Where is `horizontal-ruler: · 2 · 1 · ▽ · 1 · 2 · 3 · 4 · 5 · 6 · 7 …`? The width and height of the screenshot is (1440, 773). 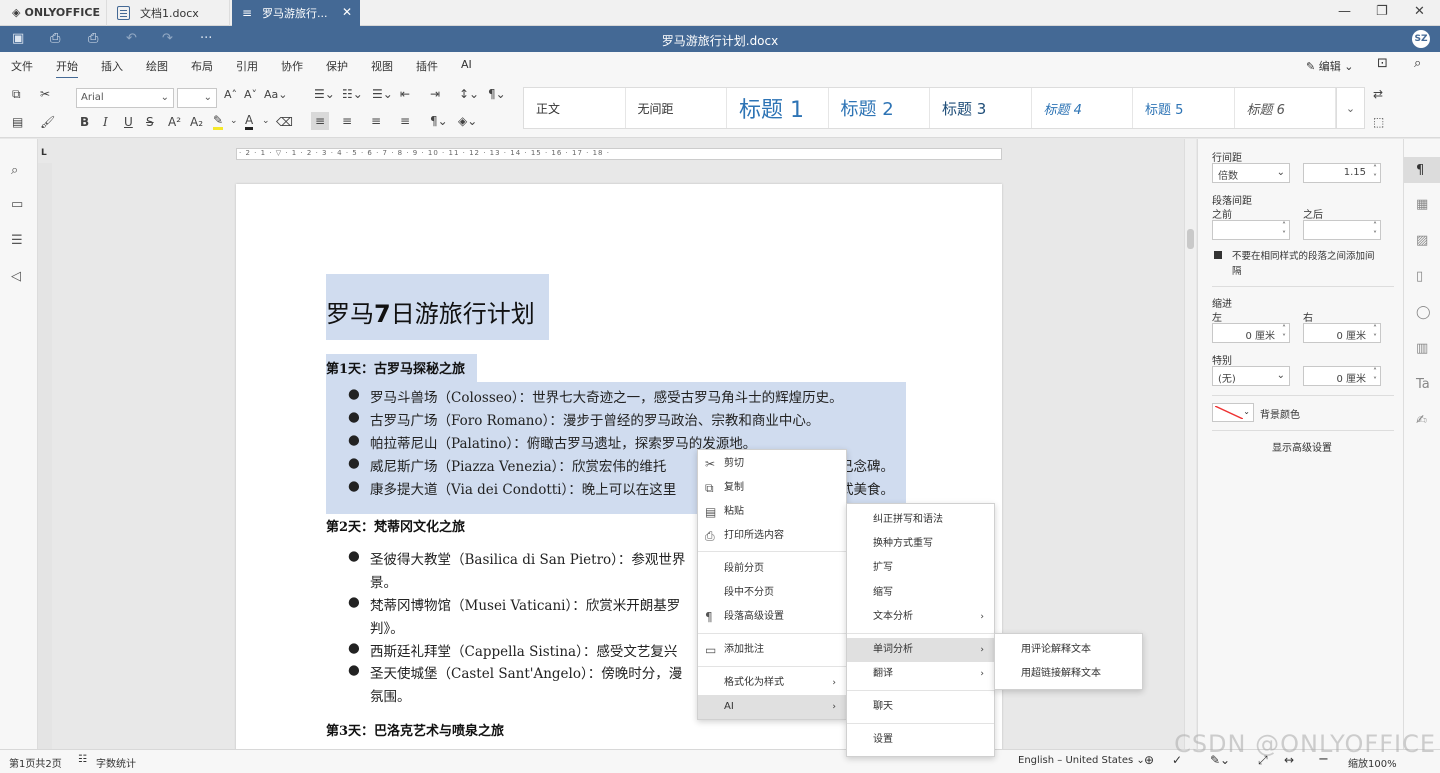 horizontal-ruler: · 2 · 1 · ▽ · 1 · 2 · 3 · 4 · 5 · 6 · 7 … is located at coordinates (619, 154).